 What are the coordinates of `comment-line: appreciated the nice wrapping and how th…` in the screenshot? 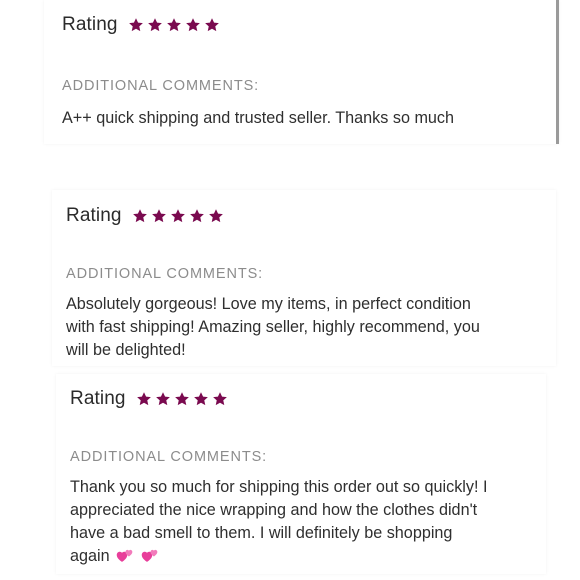 It's located at (274, 510).